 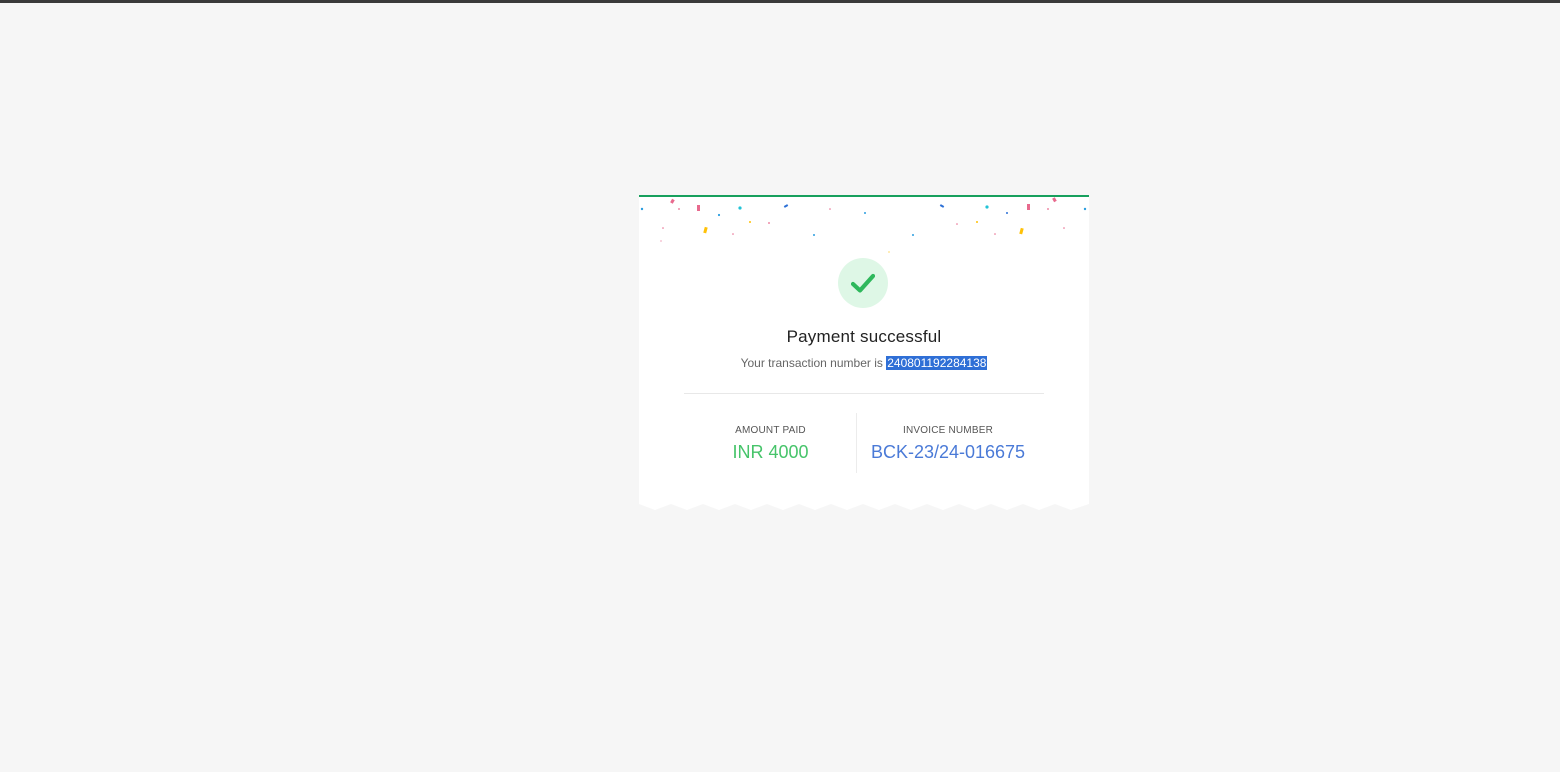 I want to click on check-mark-icon, so click(x=863, y=283).